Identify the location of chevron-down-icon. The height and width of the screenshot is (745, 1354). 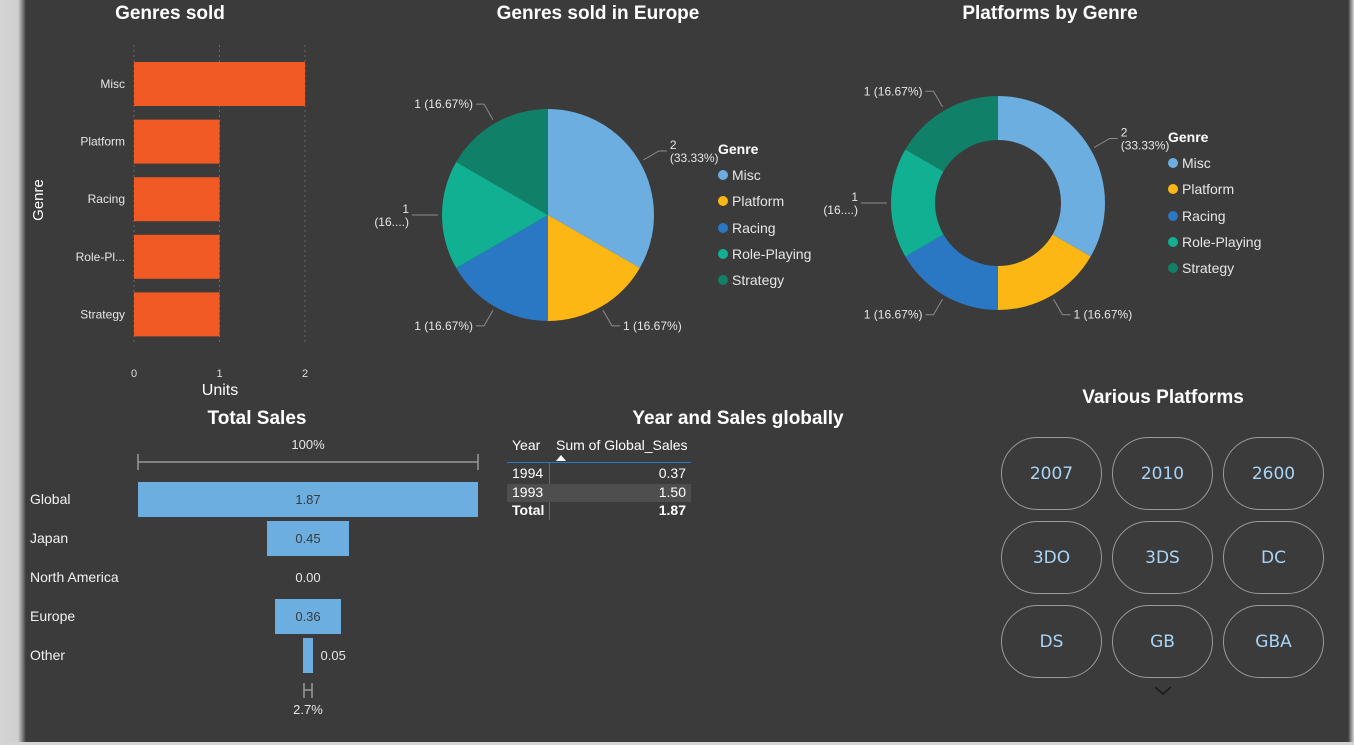
(1163, 691).